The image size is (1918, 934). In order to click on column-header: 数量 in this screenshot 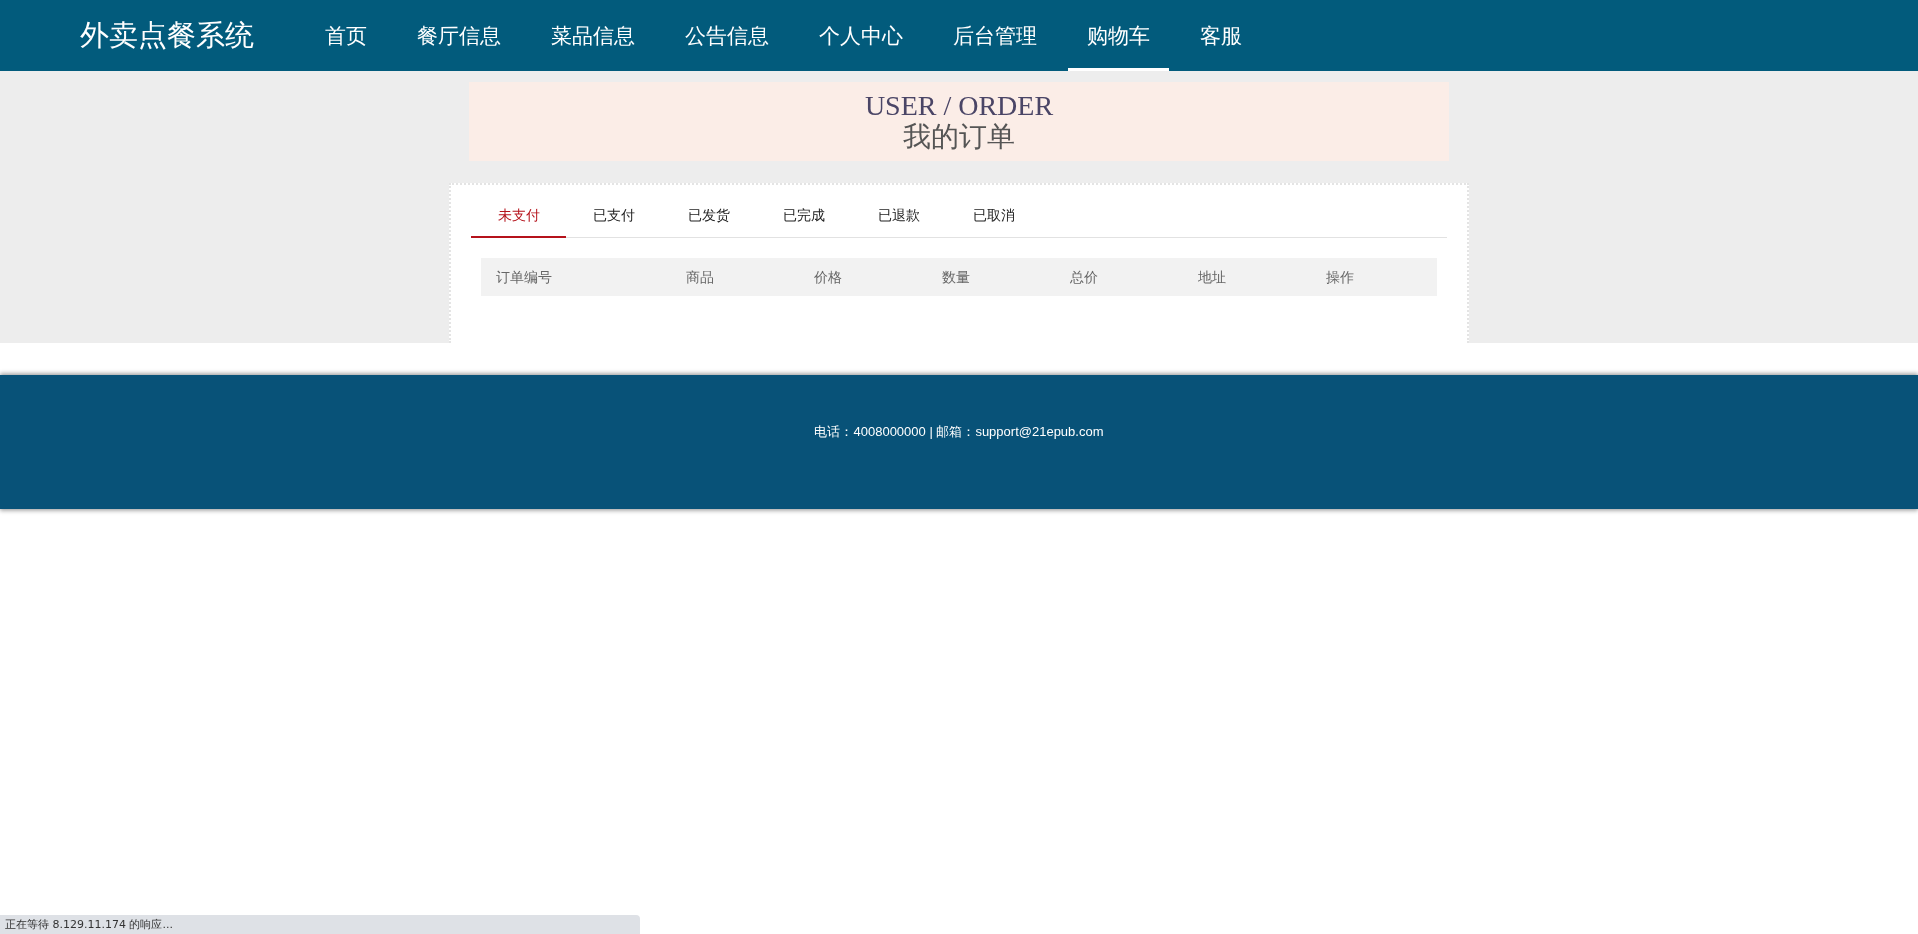, I will do `click(956, 276)`.